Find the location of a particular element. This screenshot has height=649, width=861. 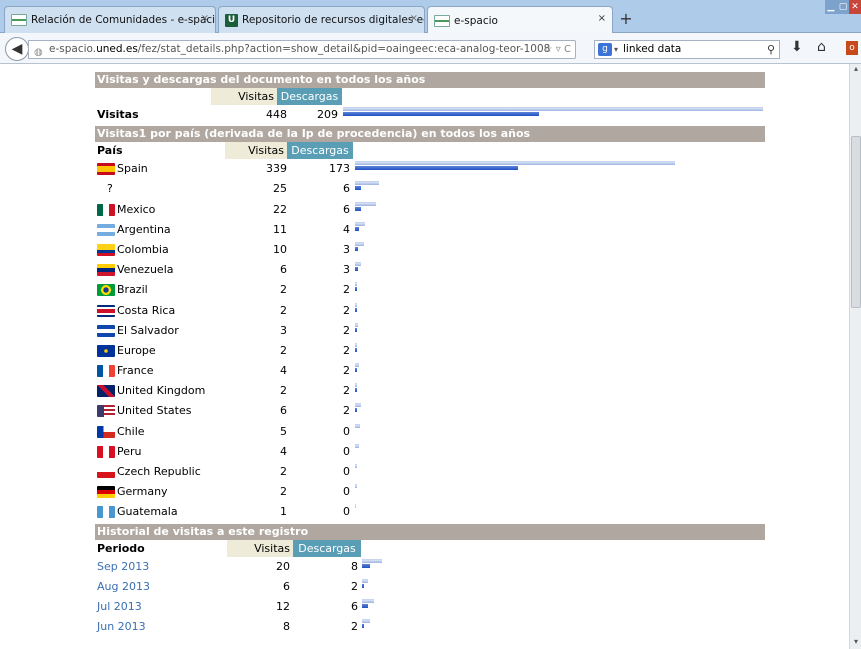

country-cell: Colombia is located at coordinates (133, 250).